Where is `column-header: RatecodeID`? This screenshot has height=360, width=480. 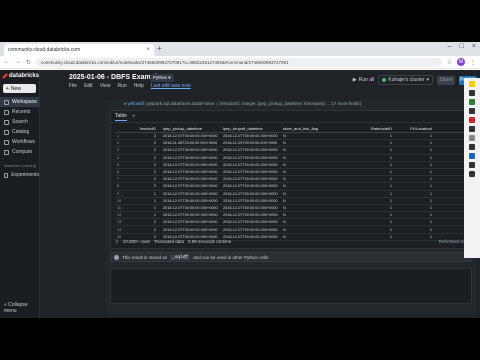 column-header: RatecodeID is located at coordinates (366, 128).